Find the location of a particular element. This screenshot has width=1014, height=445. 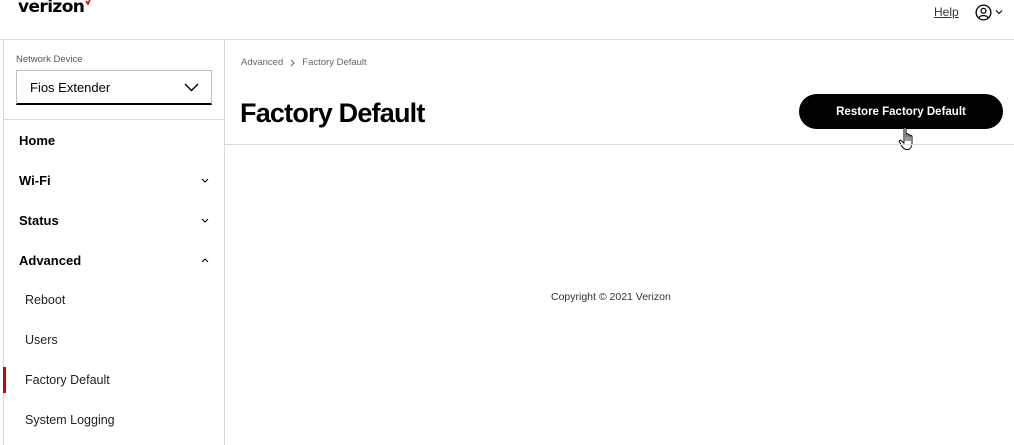

sidebar-item-home: Home is located at coordinates (114, 140).